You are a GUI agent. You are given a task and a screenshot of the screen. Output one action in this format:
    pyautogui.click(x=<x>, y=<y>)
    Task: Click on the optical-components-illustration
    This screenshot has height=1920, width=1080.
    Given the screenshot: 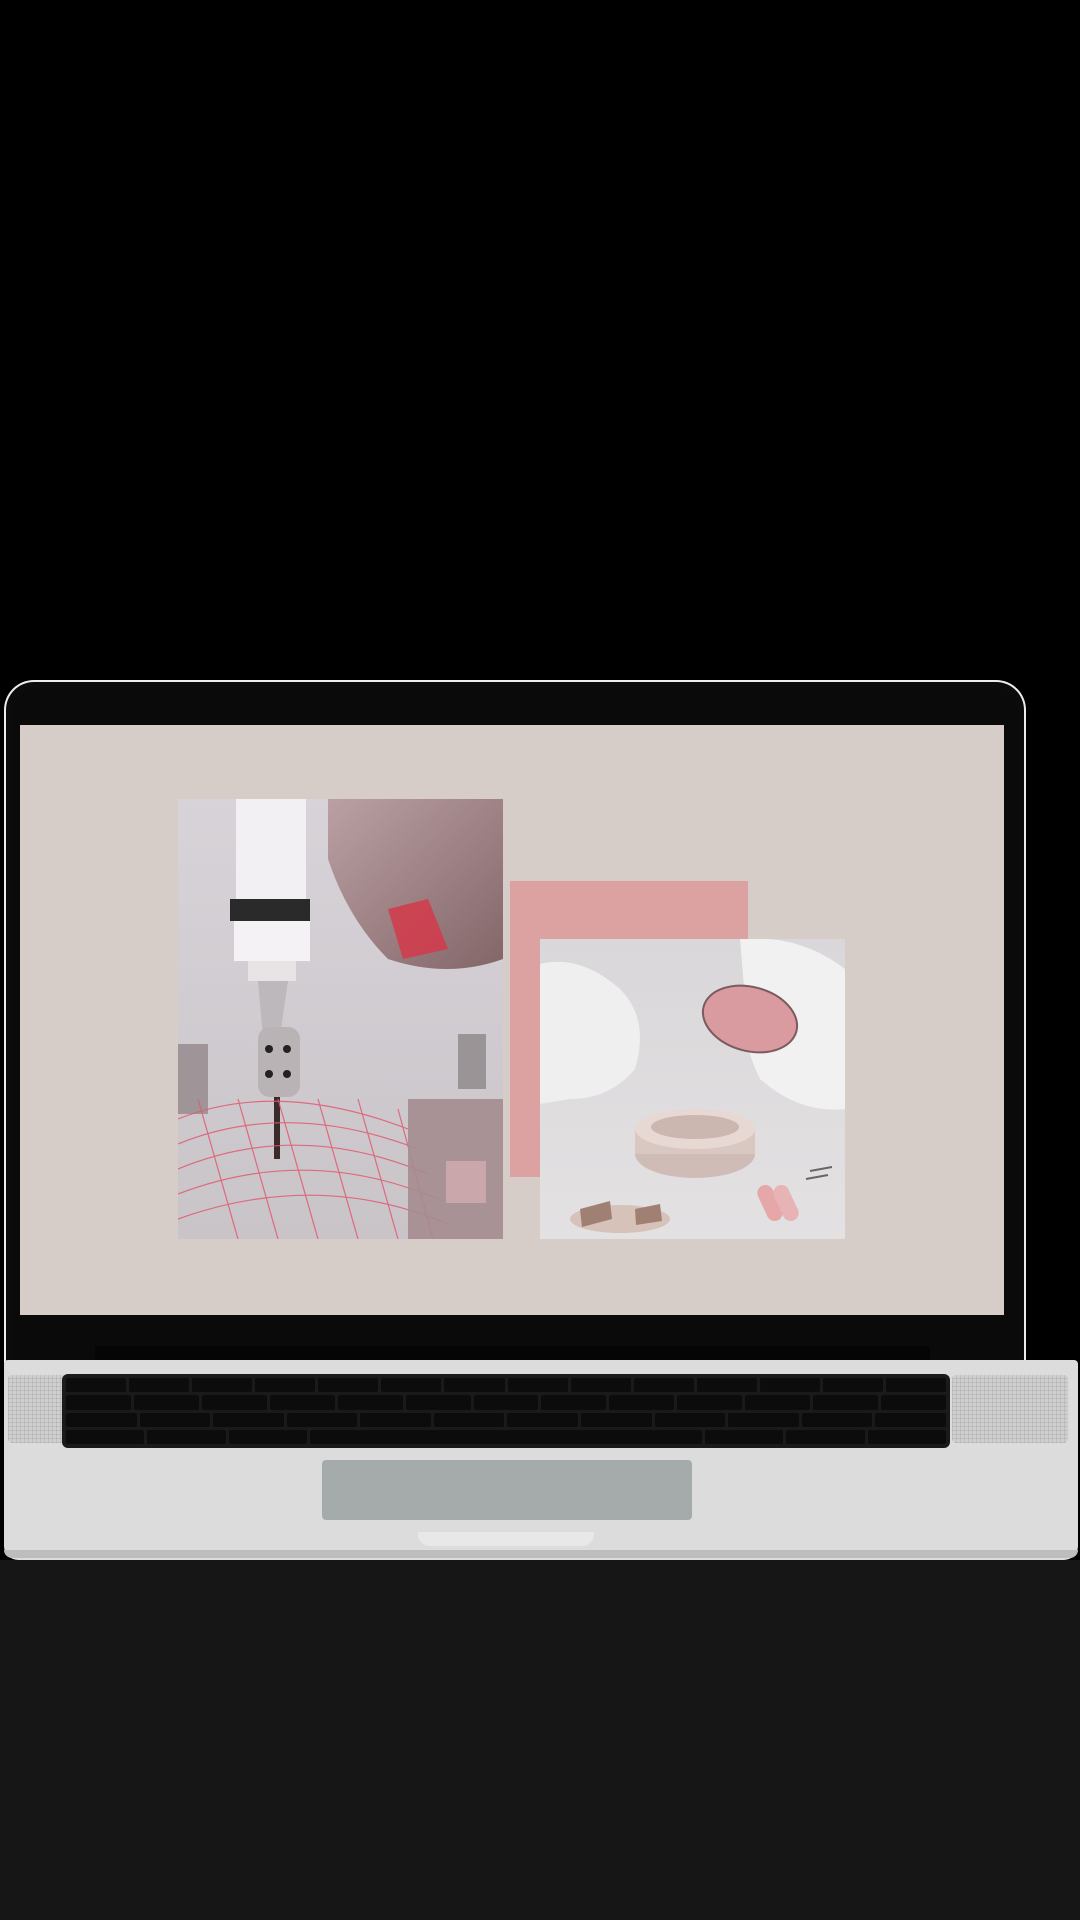 What is the action you would take?
    pyautogui.click(x=692, y=1089)
    